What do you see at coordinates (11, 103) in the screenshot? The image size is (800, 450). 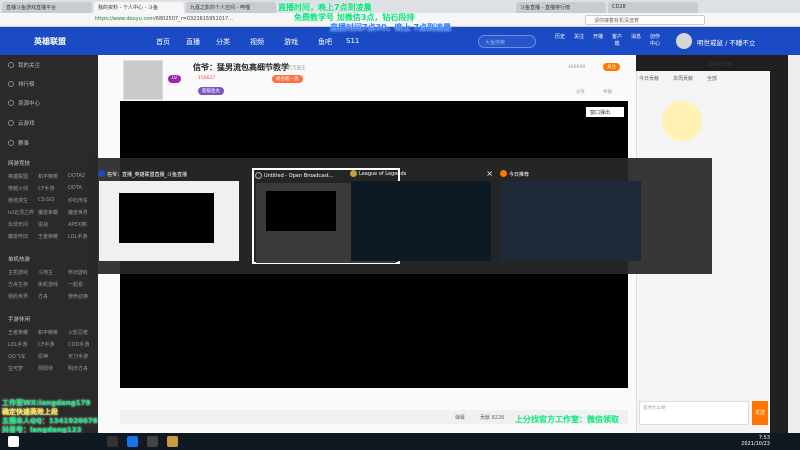 I see `resource-icon` at bounding box center [11, 103].